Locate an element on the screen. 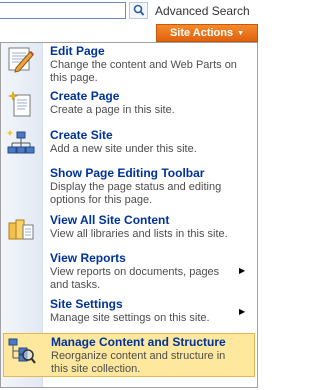  search-icon is located at coordinates (139, 10).